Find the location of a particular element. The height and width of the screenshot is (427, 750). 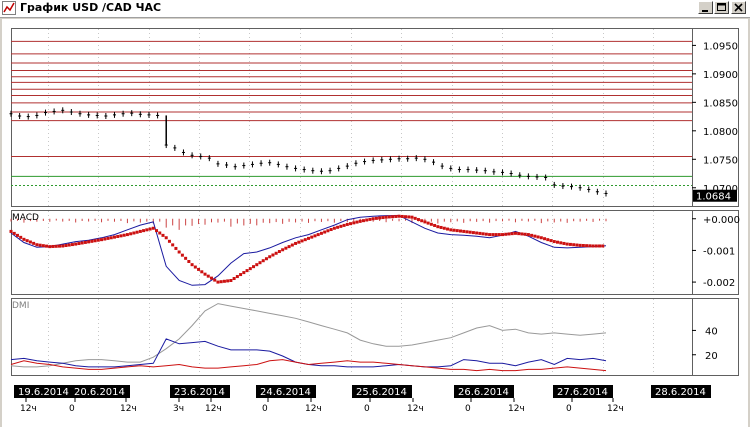

maximize-button is located at coordinates (721, 7).